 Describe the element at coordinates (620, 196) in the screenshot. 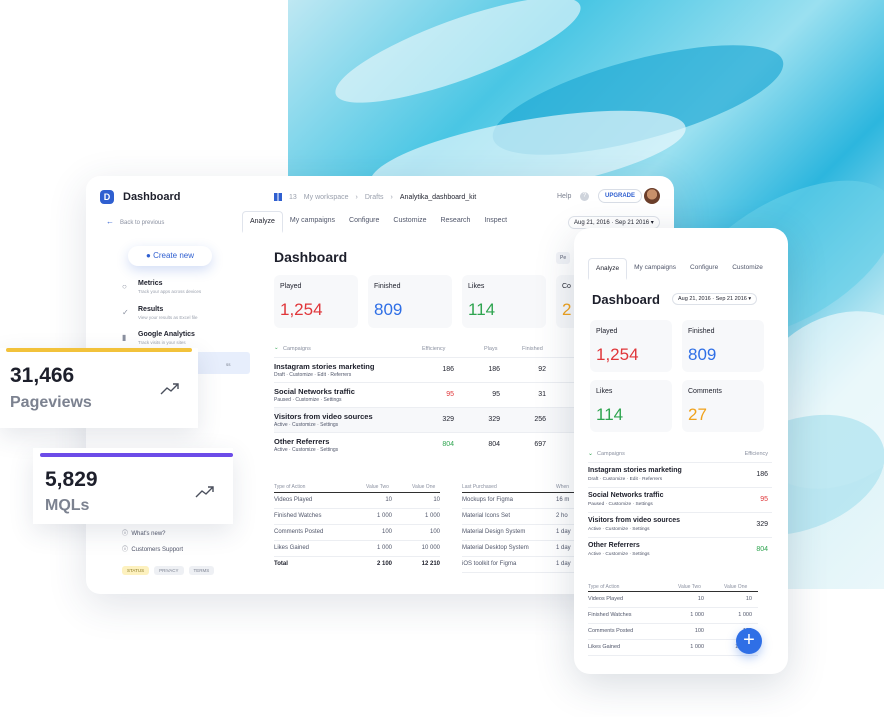

I see `upgrade-button: UPGRADE` at that location.